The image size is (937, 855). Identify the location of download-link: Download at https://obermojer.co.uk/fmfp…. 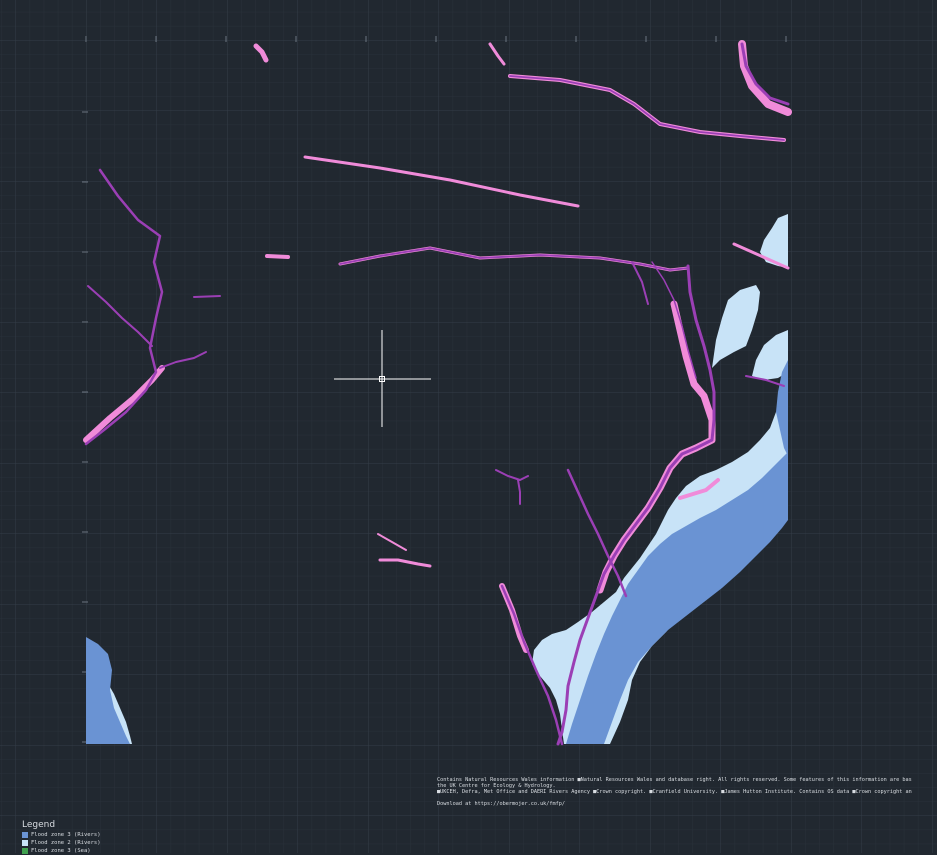
(501, 804).